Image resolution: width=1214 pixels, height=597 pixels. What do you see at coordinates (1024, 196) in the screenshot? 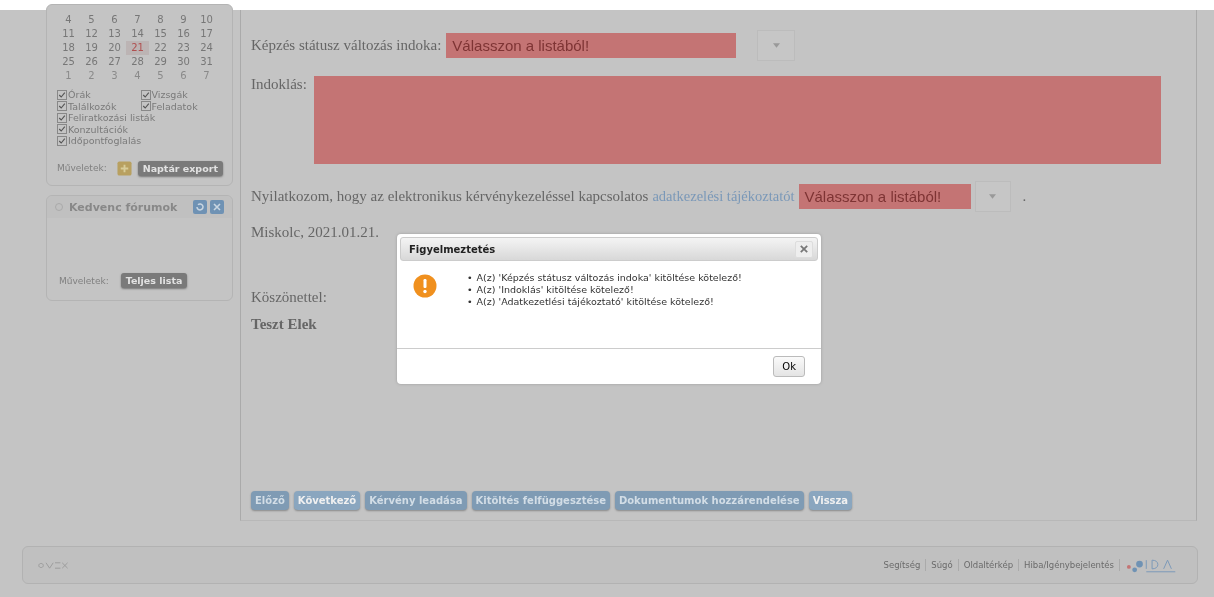
I see `period-text: .` at bounding box center [1024, 196].